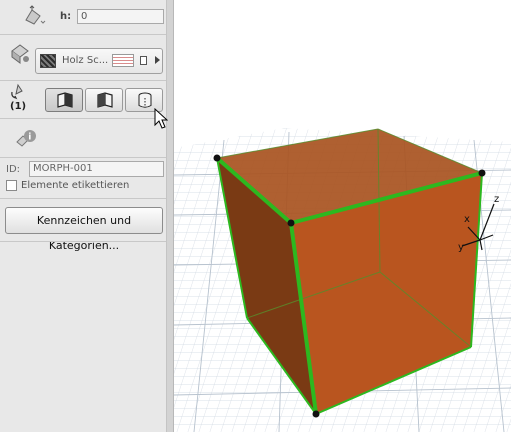  What do you see at coordinates (11, 185) in the screenshot?
I see `label-elements-checkbox` at bounding box center [11, 185].